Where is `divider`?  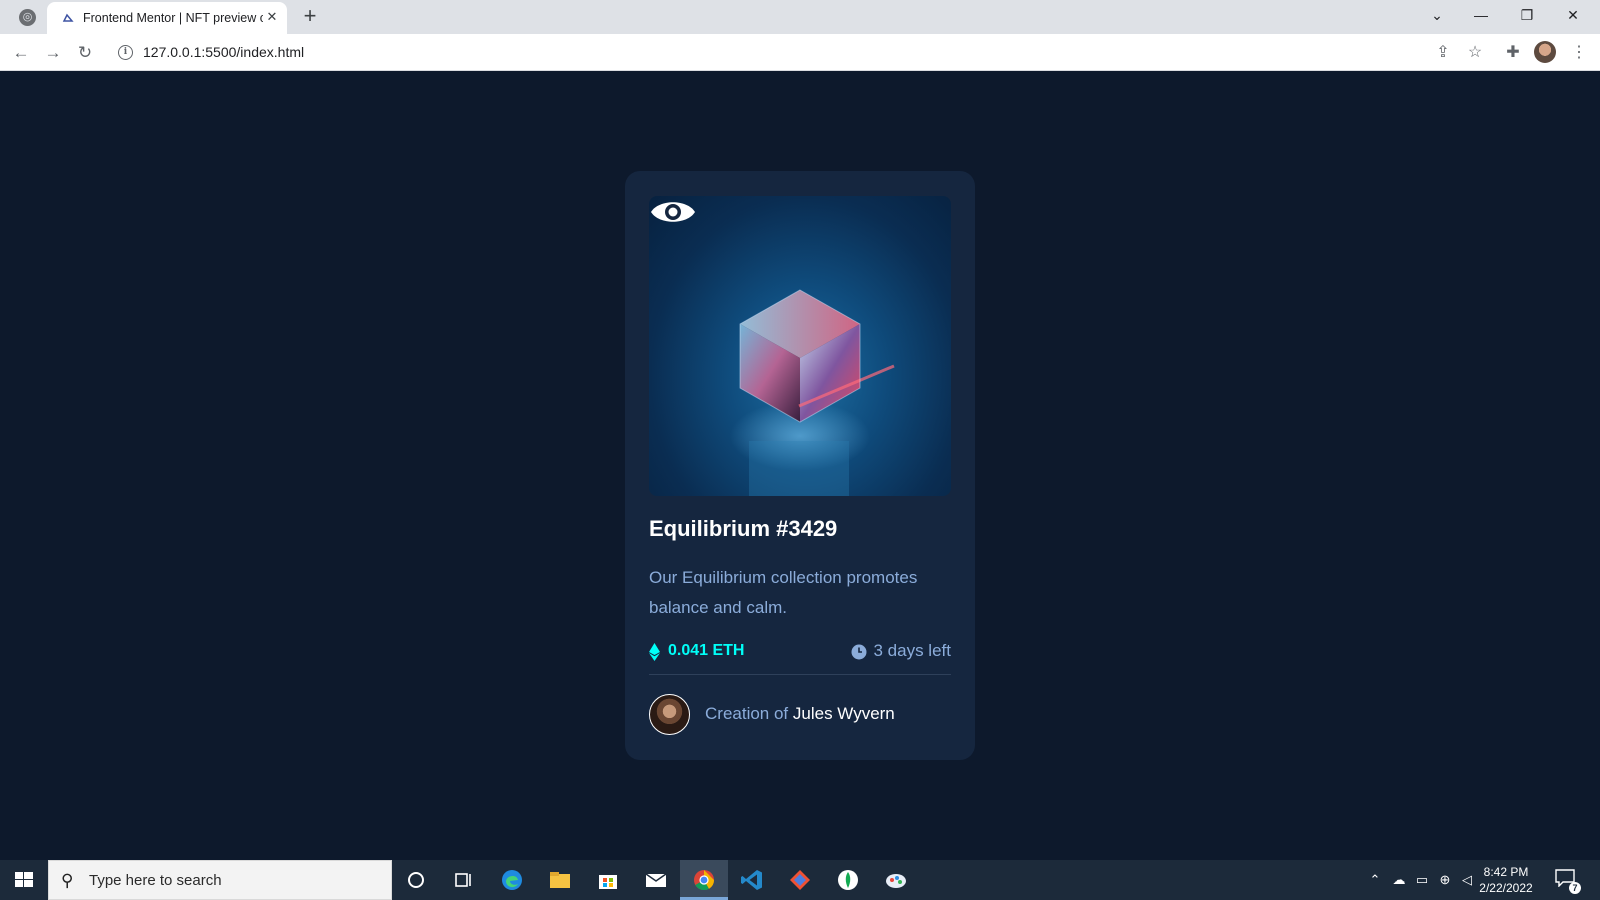 divider is located at coordinates (800, 674).